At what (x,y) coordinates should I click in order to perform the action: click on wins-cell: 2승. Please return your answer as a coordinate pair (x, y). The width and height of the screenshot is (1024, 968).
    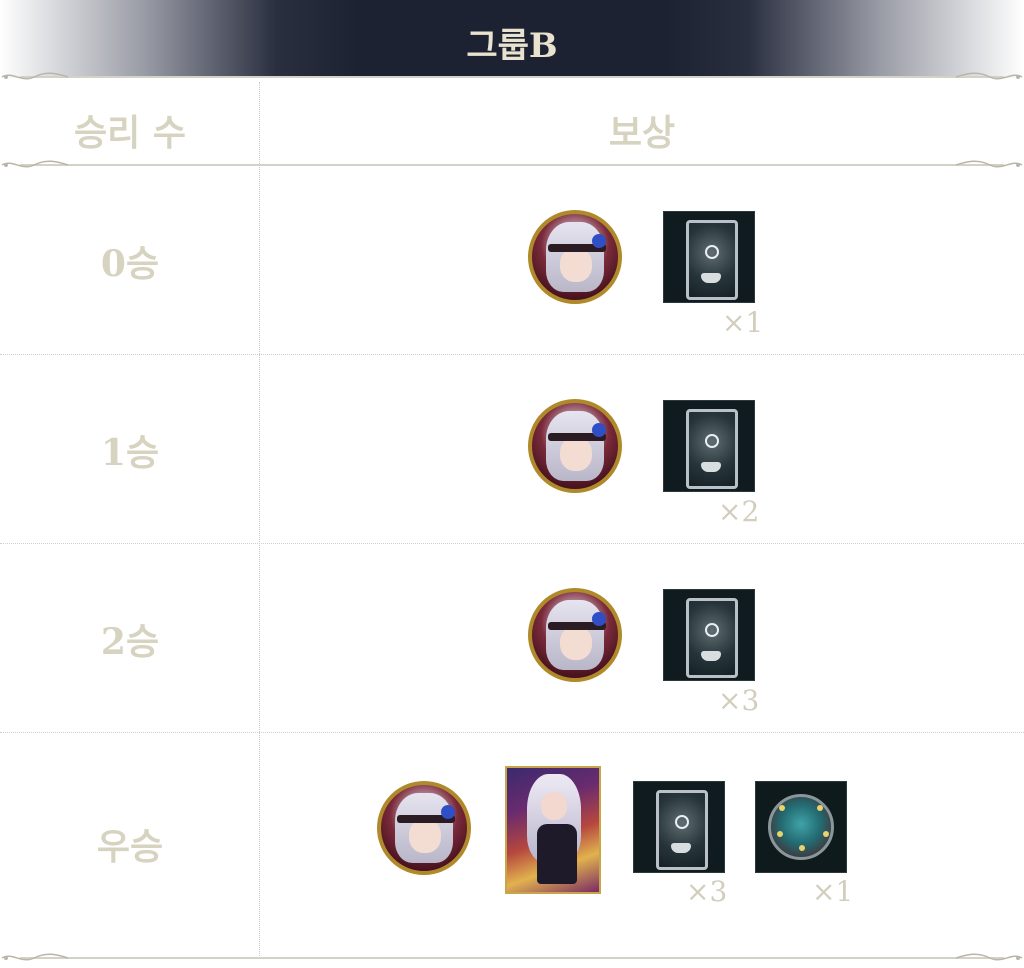
    Looking at the image, I should click on (130, 641).